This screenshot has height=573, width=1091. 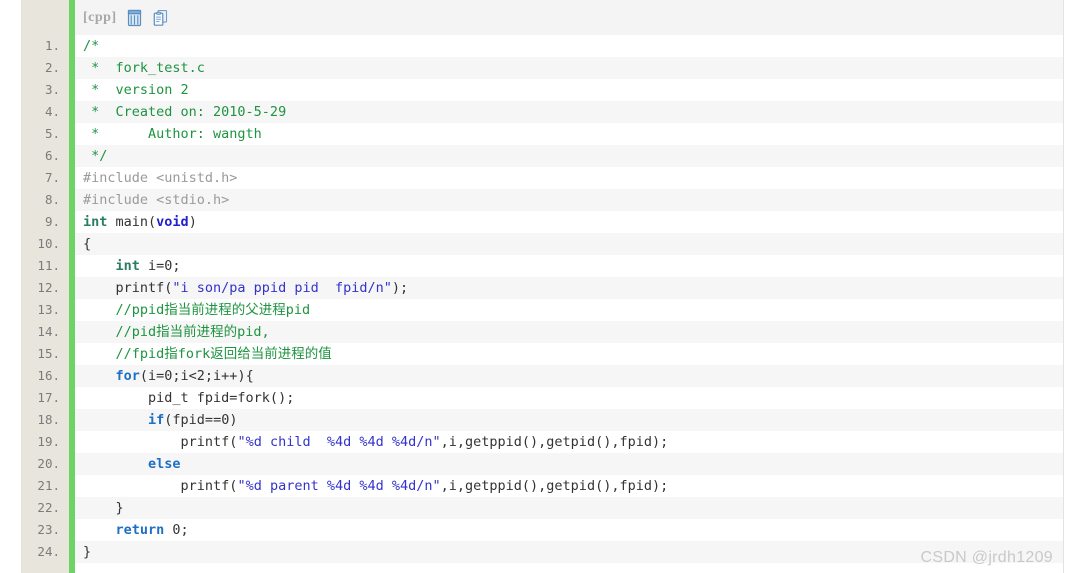 I want to click on code-token: * Author: wangth, so click(x=172, y=134).